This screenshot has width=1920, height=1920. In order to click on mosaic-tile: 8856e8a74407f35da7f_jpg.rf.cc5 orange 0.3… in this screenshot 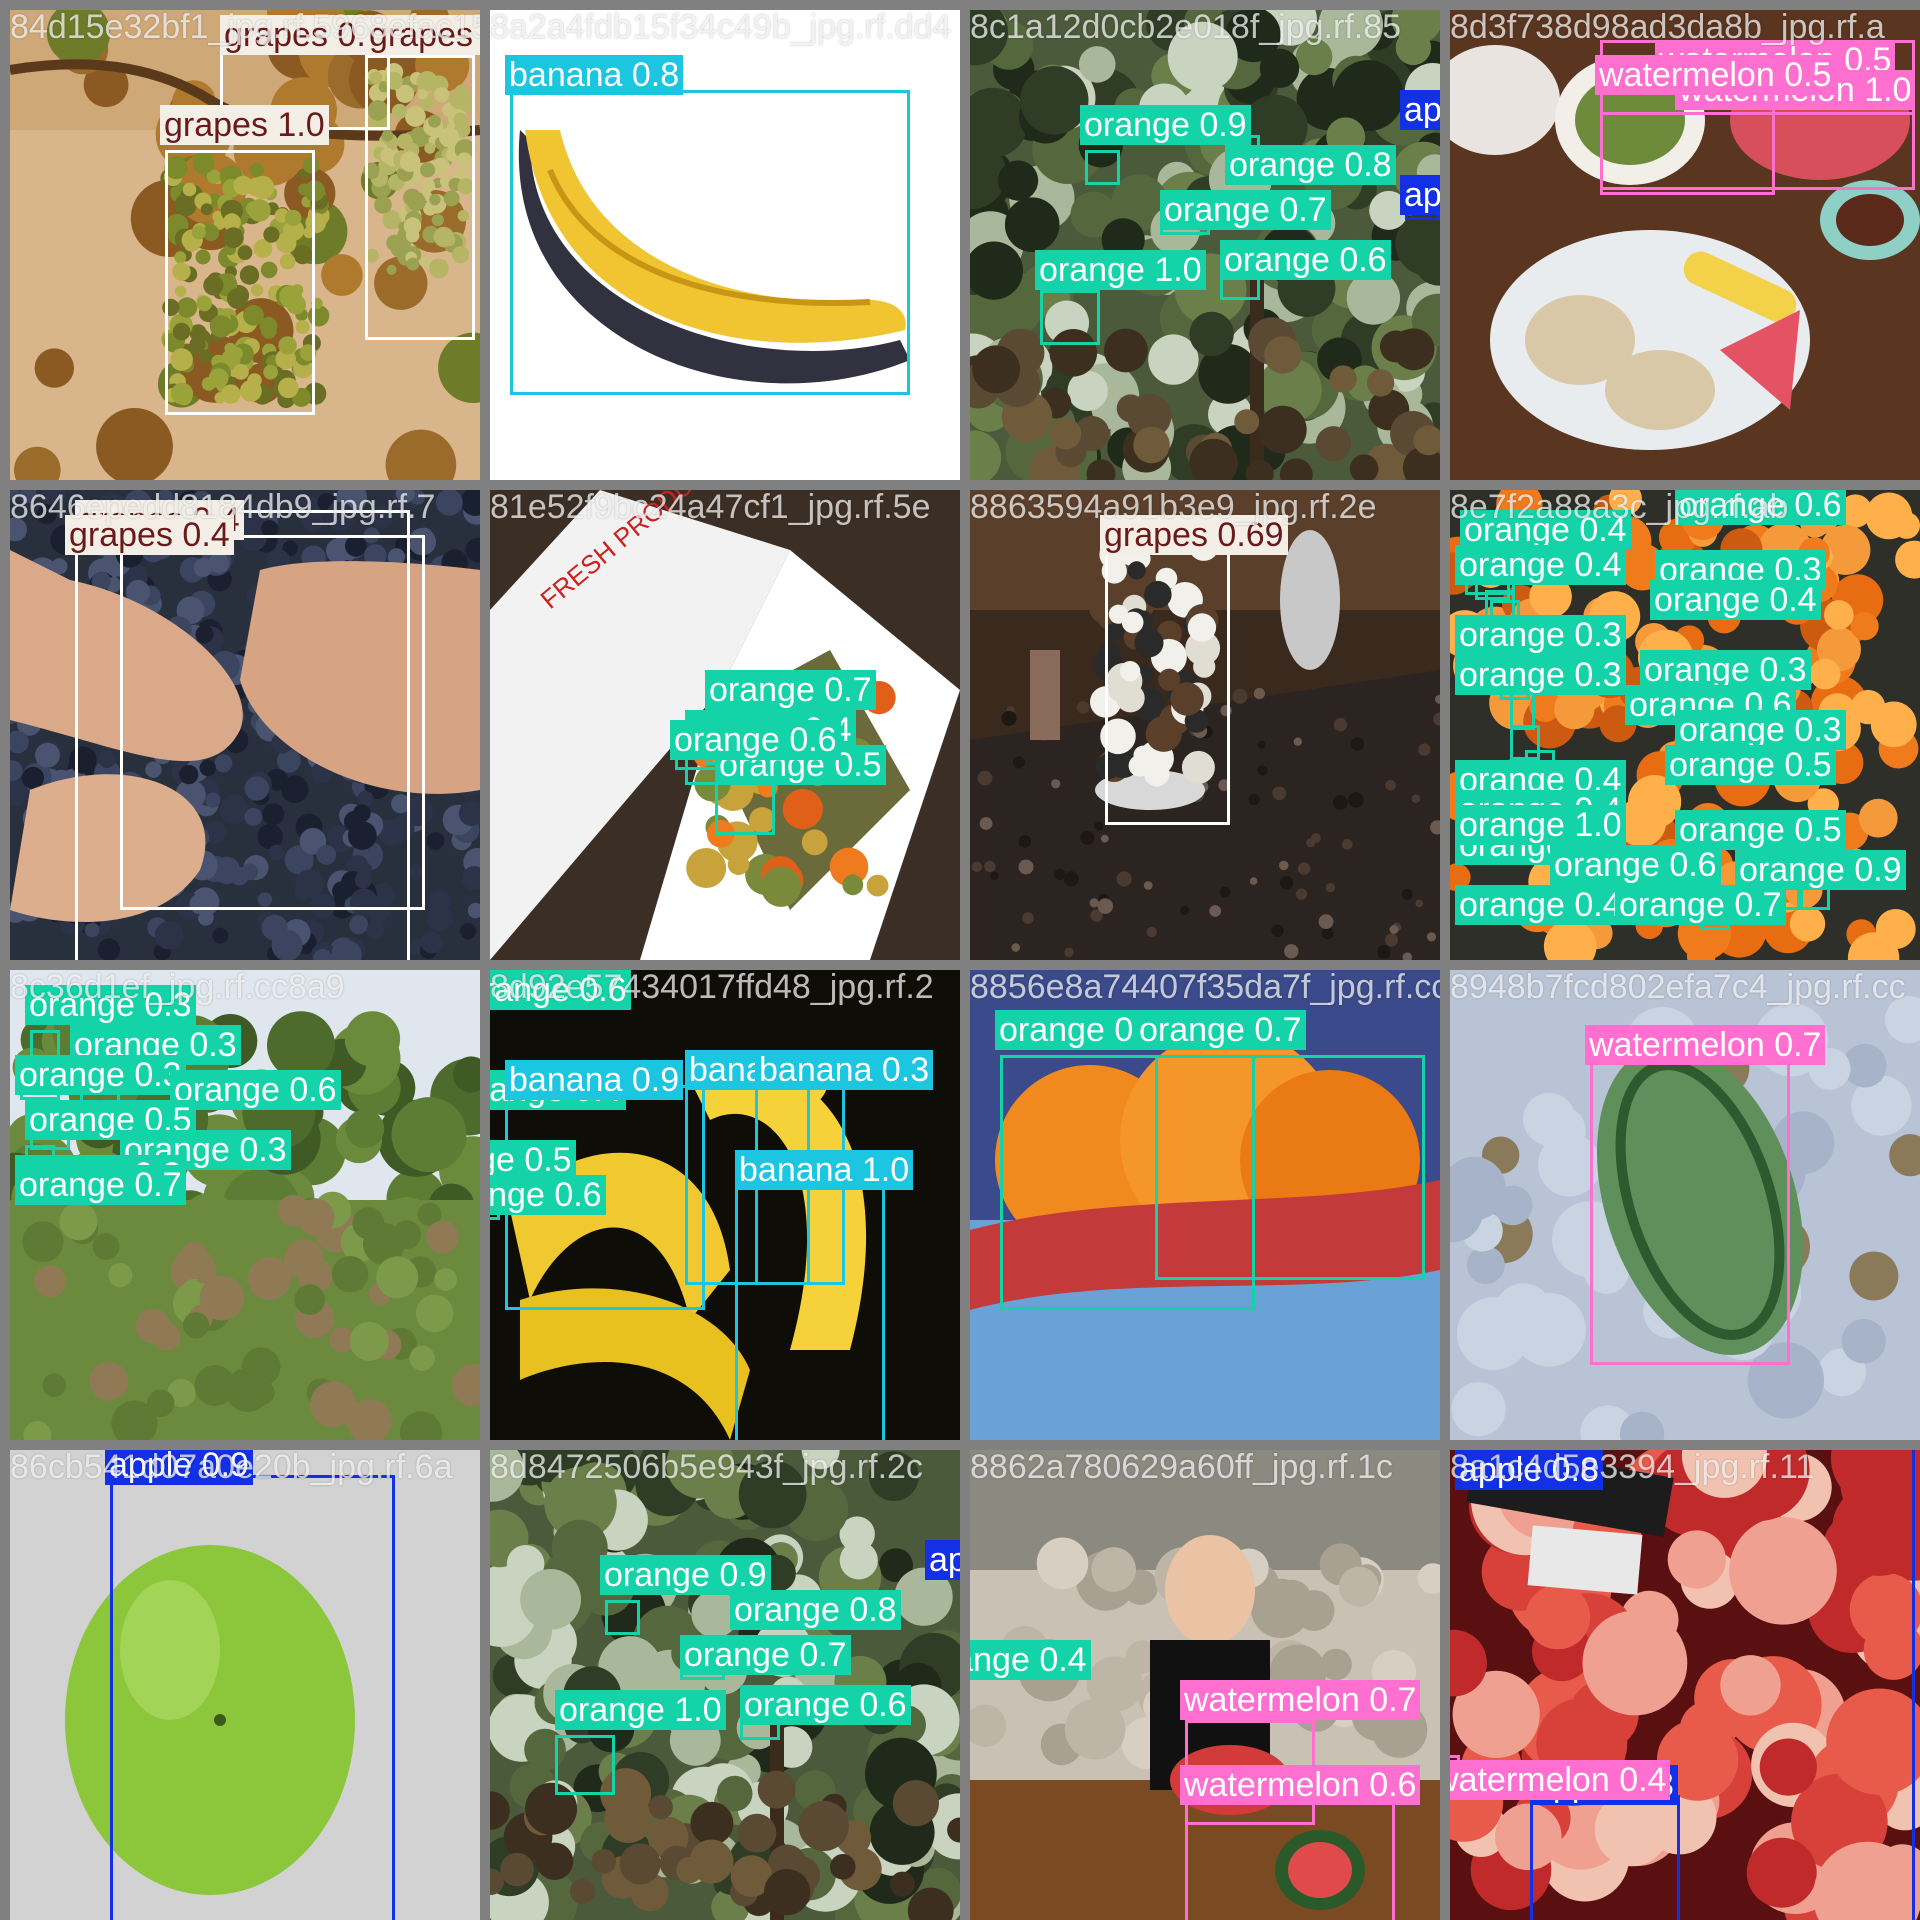, I will do `click(1205, 1205)`.